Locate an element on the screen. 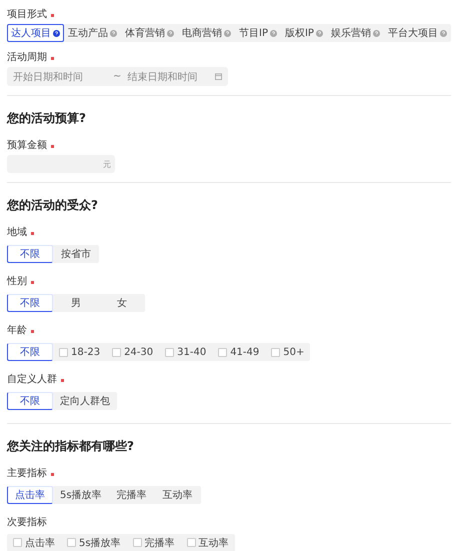  field-label: 自定义人群 is located at coordinates (32, 380).